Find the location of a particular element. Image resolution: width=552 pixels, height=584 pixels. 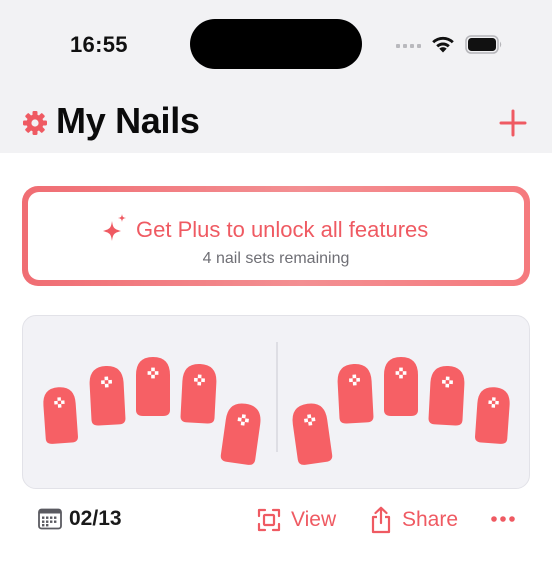

nail-right-index is located at coordinates (355, 393).